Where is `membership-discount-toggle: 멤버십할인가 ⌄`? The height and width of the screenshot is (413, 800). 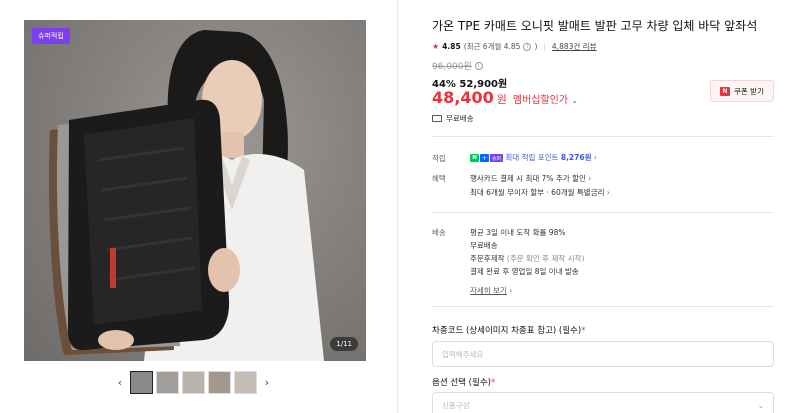
membership-discount-toggle: 멤버십할인가 ⌄ is located at coordinates (545, 98).